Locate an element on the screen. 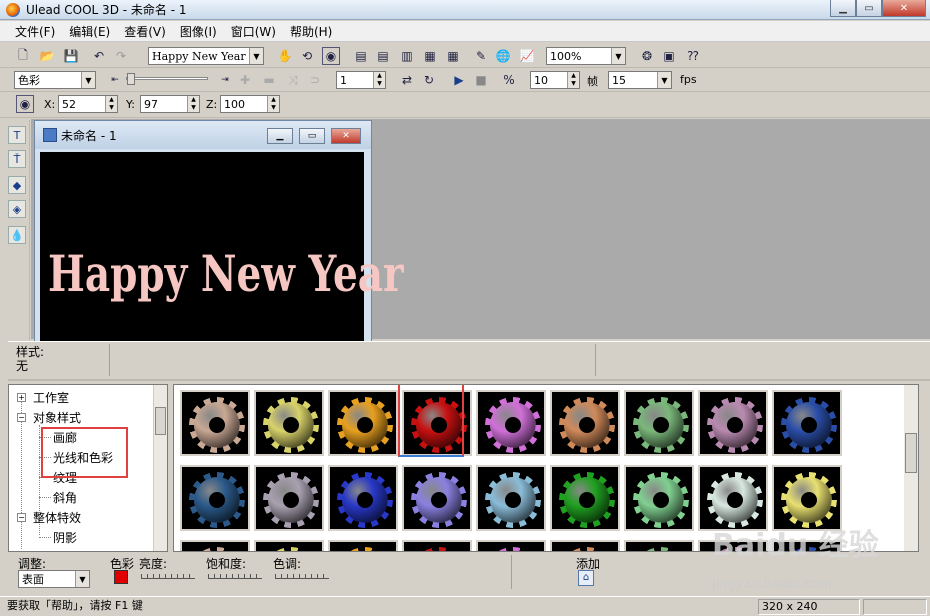 This screenshot has height=616, width=930. tree-scroll-thumb is located at coordinates (160, 421).